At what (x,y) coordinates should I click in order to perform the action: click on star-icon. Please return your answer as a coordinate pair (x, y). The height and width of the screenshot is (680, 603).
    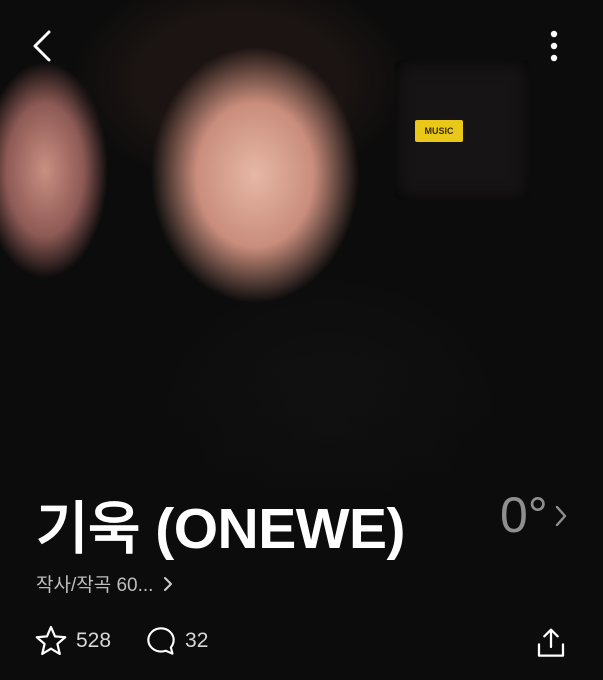
    Looking at the image, I should click on (51, 640).